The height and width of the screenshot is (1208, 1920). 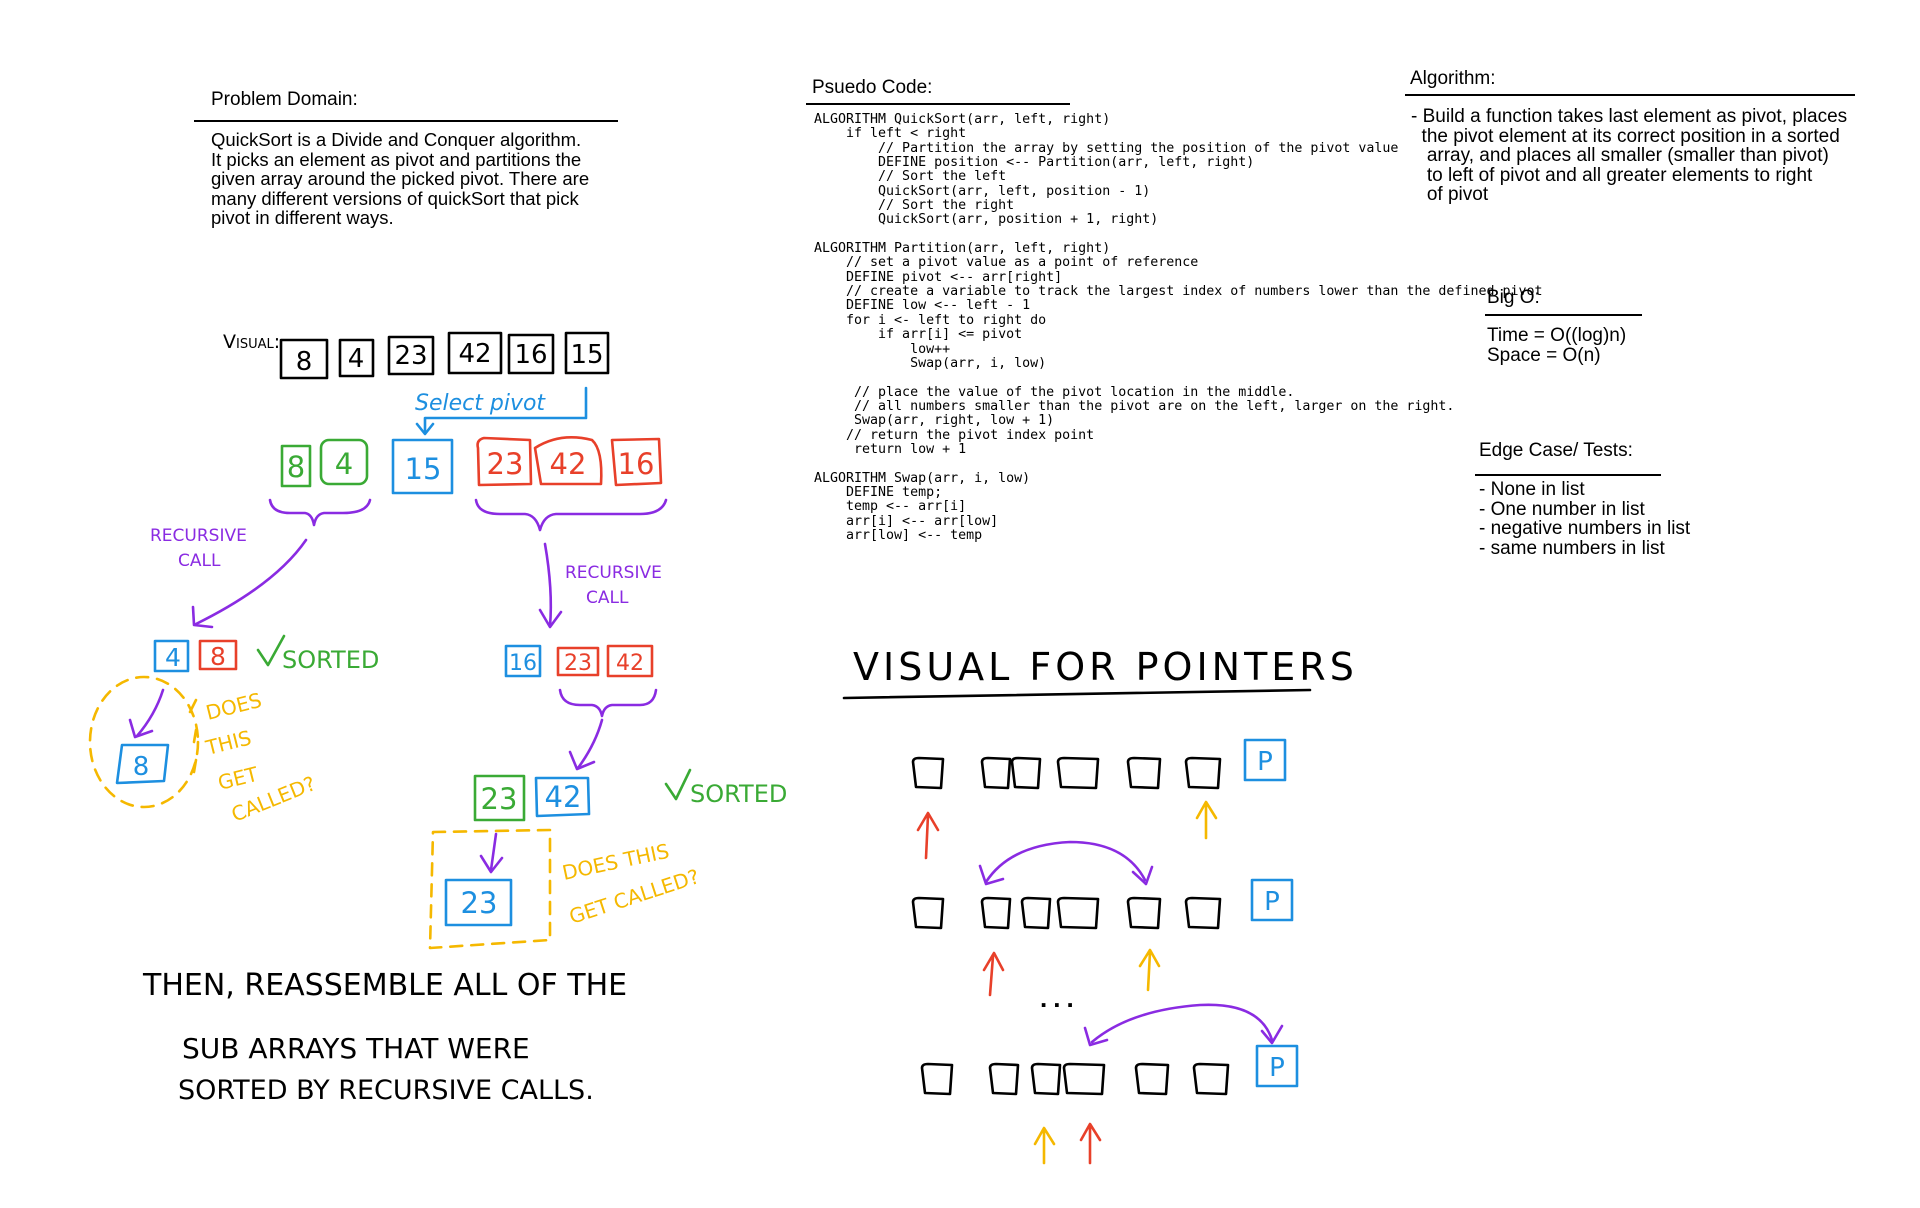 What do you see at coordinates (613, 573) in the screenshot?
I see `recursive-call-label-right: RECURSIVE` at bounding box center [613, 573].